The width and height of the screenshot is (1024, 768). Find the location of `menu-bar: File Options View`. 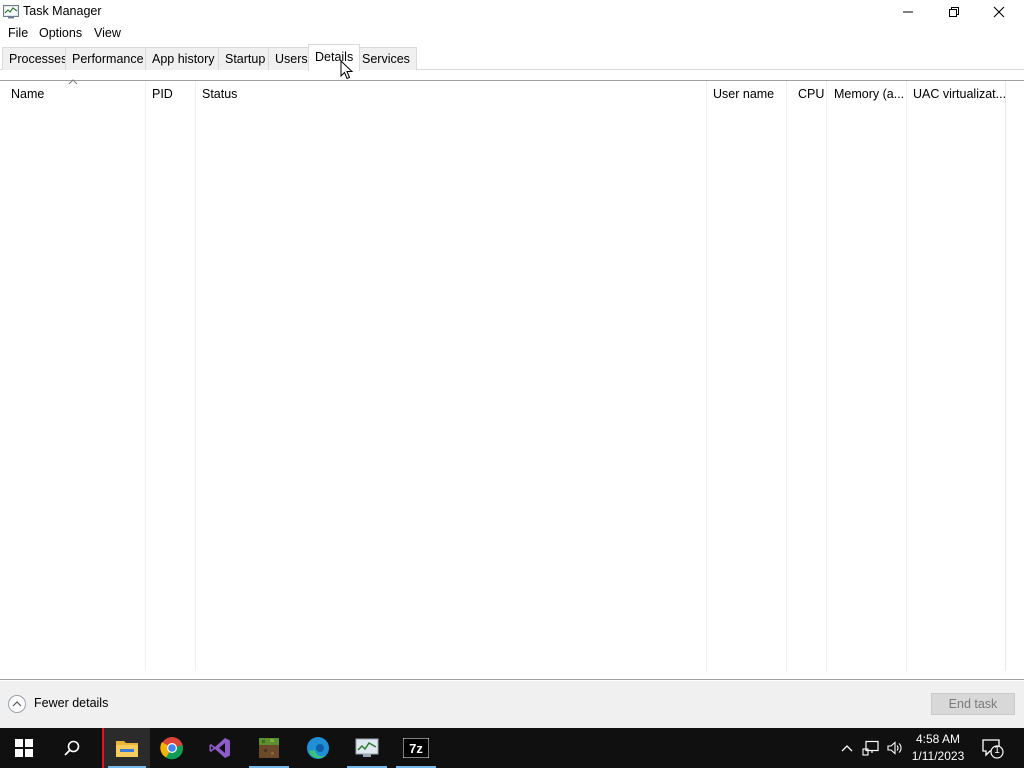

menu-bar: File Options View is located at coordinates (512, 33).